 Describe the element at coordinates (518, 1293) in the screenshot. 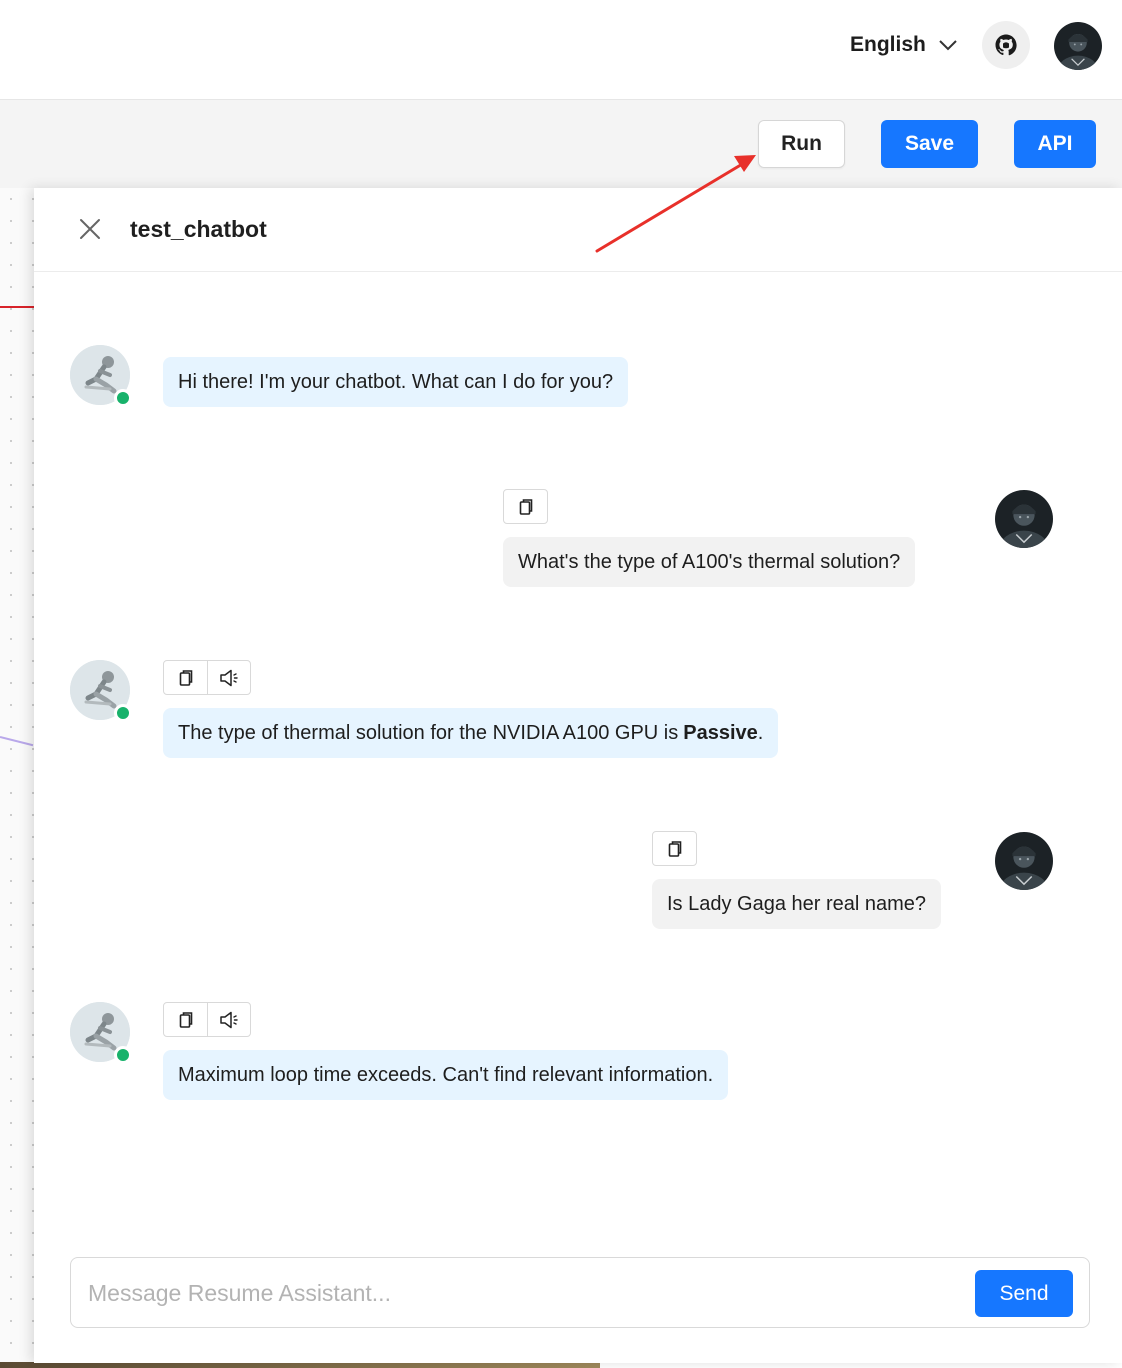

I see `message-input` at that location.